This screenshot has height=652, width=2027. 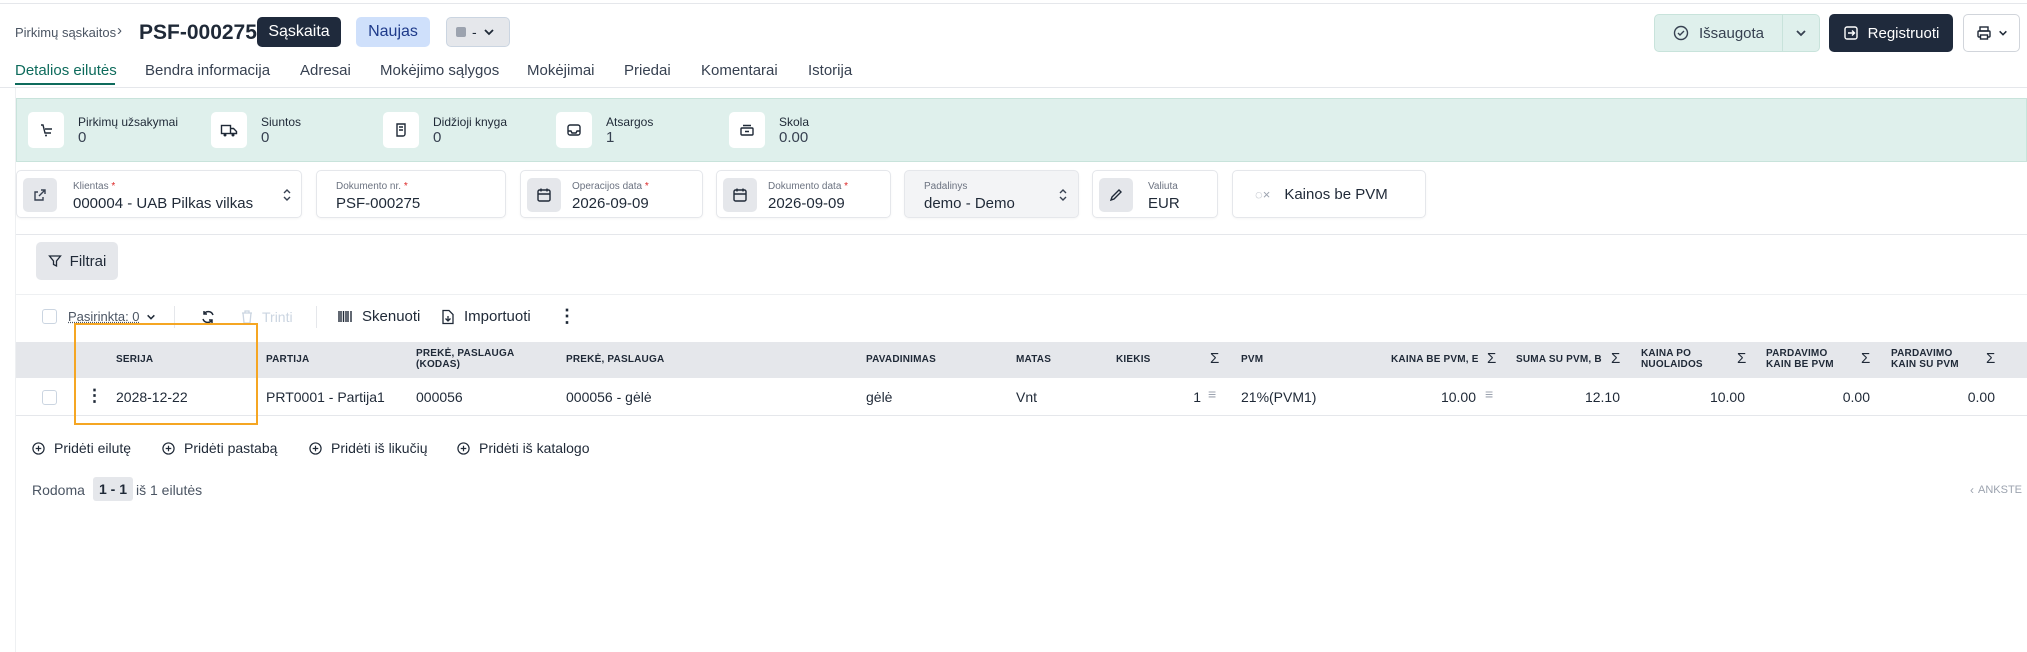 I want to click on tab-comments: Komentarai, so click(x=739, y=70).